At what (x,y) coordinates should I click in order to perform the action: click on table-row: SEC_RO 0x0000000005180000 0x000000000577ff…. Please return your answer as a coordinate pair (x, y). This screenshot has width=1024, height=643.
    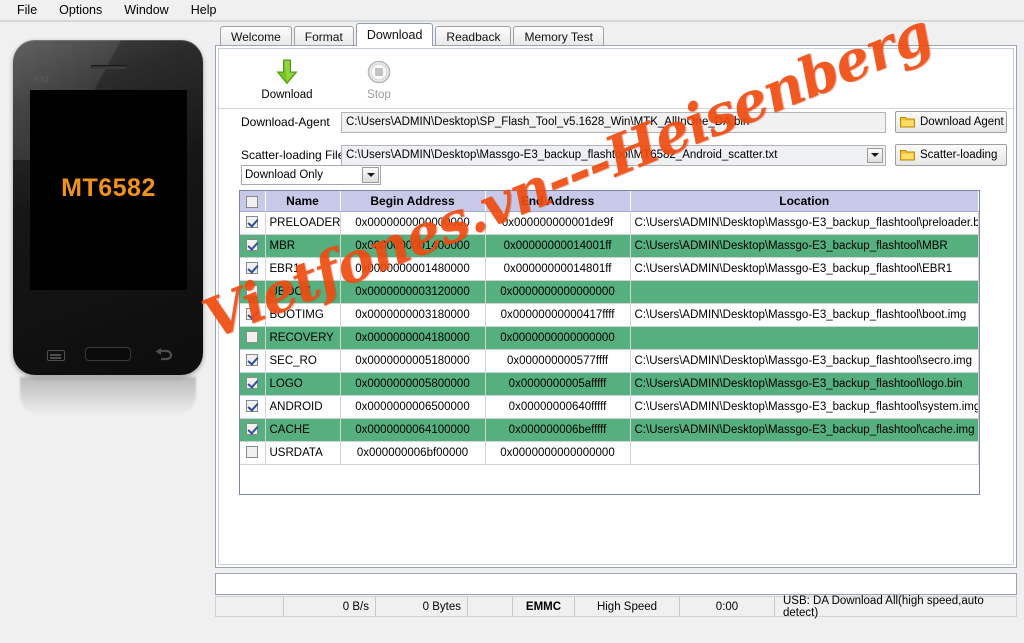
    Looking at the image, I should click on (609, 361).